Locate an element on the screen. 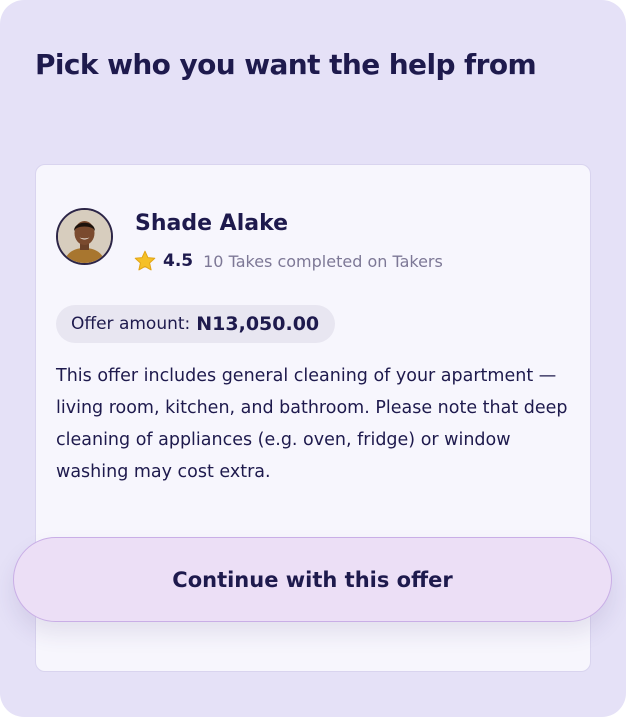 This screenshot has width=626, height=717. profile-photo-icon is located at coordinates (84, 236).